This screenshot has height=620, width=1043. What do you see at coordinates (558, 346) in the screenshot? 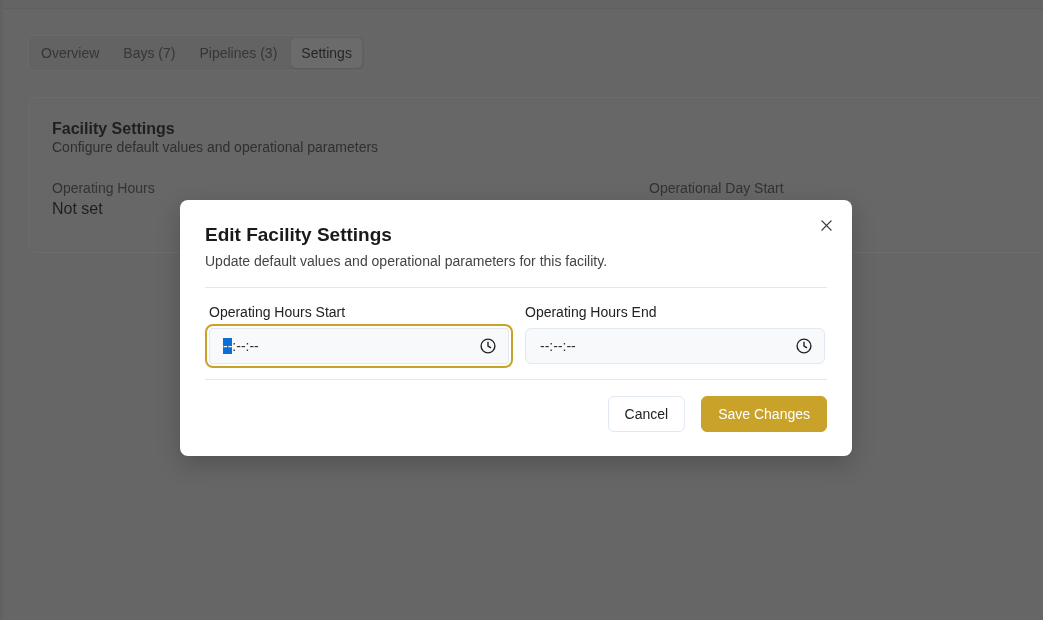
I see `time-value: --:--:--` at bounding box center [558, 346].